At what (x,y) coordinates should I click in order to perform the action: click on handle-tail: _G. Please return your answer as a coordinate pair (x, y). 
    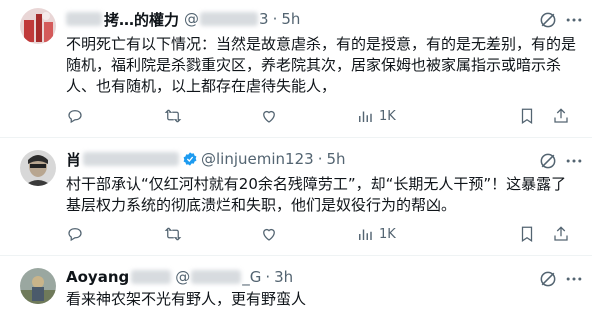
    Looking at the image, I should click on (252, 277).